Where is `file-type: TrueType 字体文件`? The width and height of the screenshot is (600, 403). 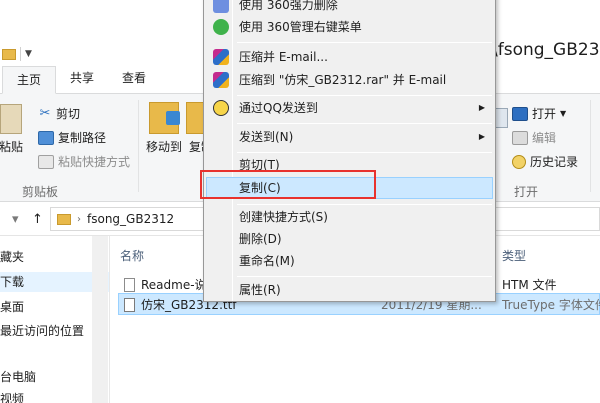
file-type: TrueType 字体文件 is located at coordinates (551, 305).